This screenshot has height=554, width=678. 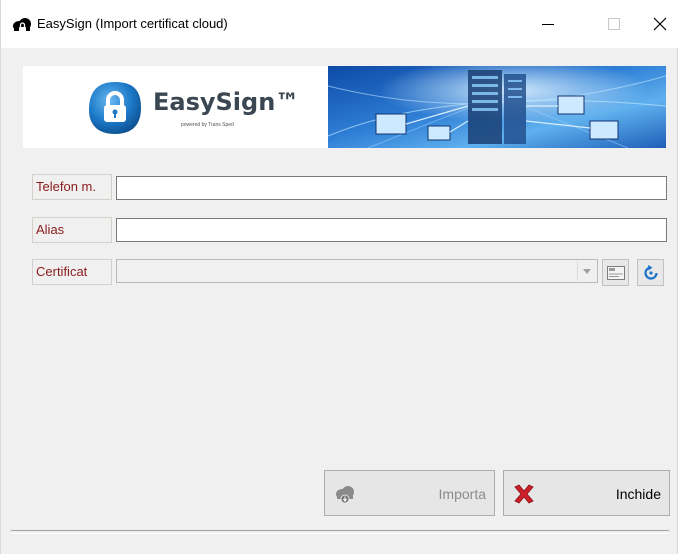 What do you see at coordinates (524, 494) in the screenshot?
I see `close-x-icon` at bounding box center [524, 494].